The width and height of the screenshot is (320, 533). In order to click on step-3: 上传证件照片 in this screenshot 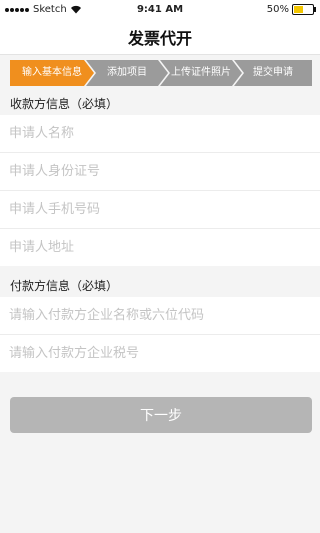, I will do `click(201, 73)`.